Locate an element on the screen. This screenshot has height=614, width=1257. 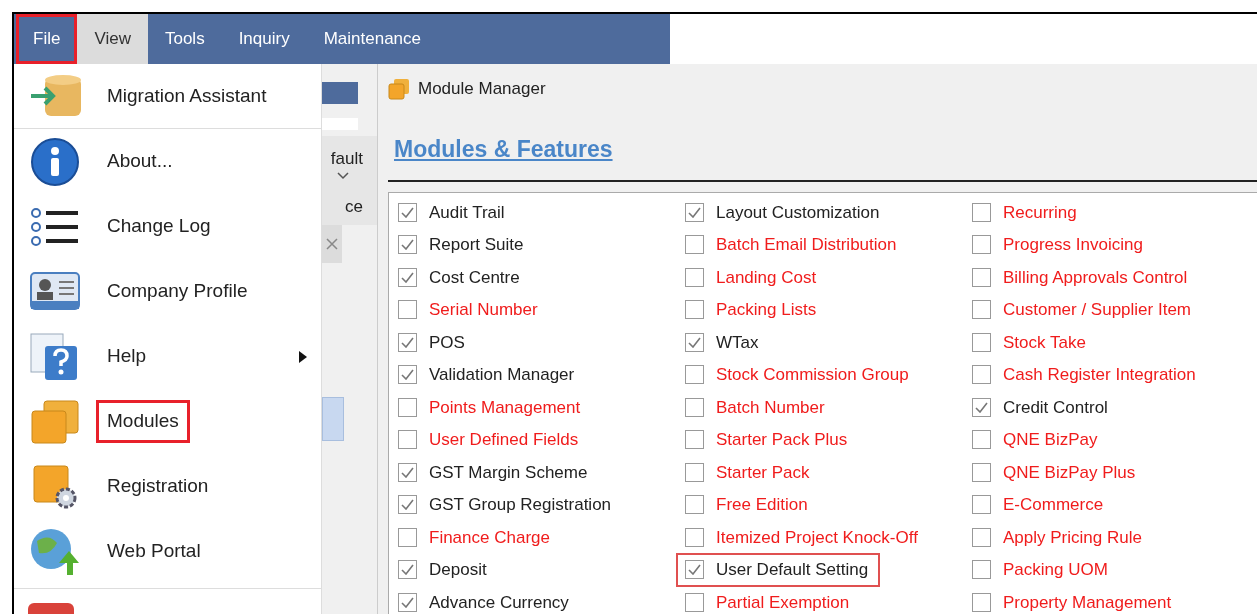
module-checkbox-row: Free Edition is located at coordinates (748, 504).